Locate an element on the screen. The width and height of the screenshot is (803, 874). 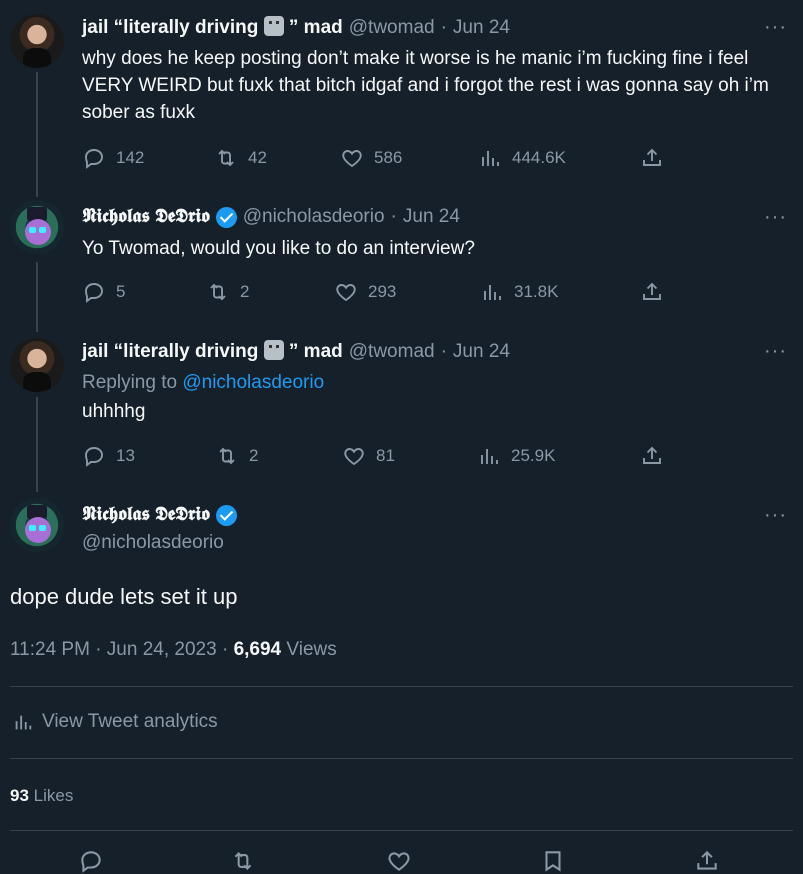
bookmark-icon is located at coordinates (553, 861).